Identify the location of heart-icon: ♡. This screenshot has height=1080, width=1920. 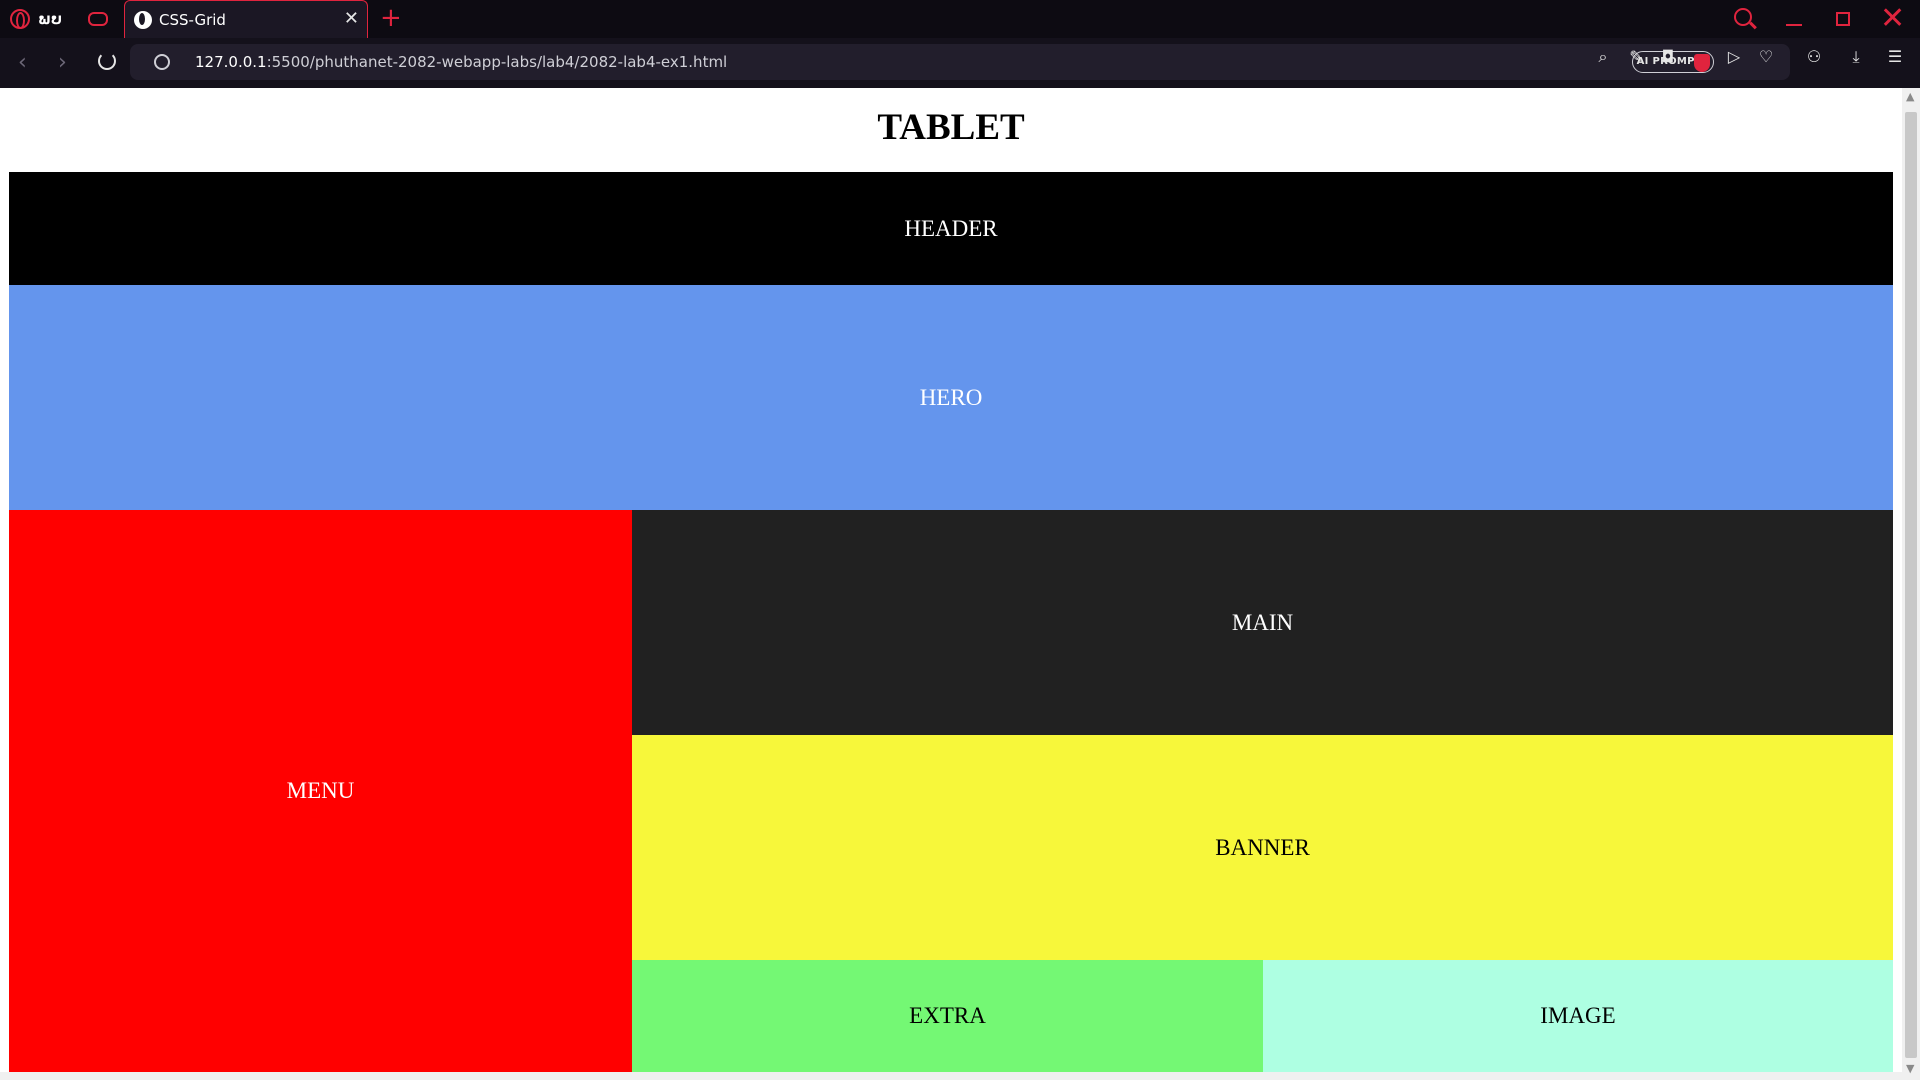
(1766, 57).